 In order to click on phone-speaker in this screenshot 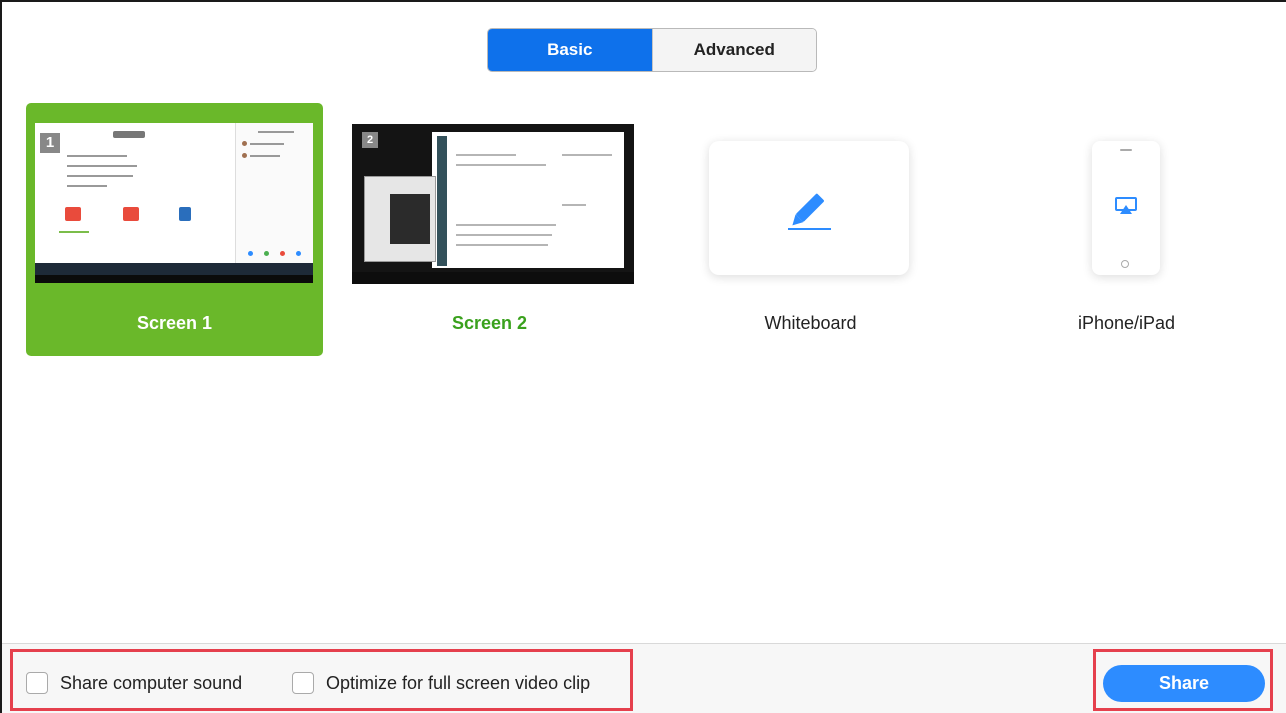, I will do `click(1126, 150)`.